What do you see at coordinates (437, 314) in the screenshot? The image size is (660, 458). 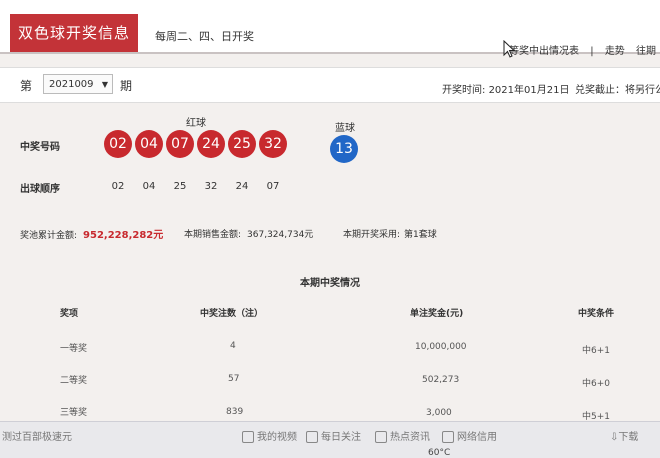 I see `col-header-amount: 单注奖金(元)` at bounding box center [437, 314].